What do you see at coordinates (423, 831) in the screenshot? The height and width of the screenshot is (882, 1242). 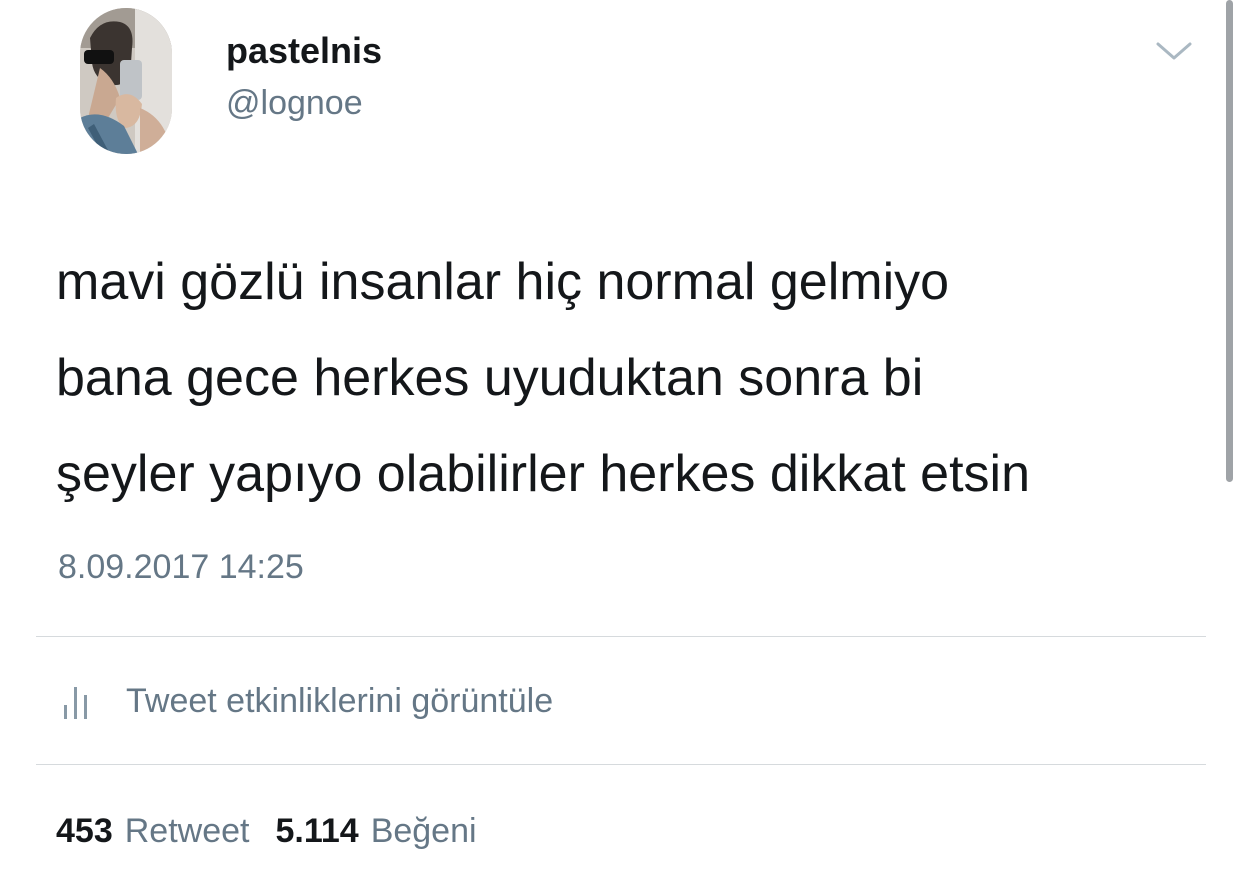 I see `like-label: Beğeni` at bounding box center [423, 831].